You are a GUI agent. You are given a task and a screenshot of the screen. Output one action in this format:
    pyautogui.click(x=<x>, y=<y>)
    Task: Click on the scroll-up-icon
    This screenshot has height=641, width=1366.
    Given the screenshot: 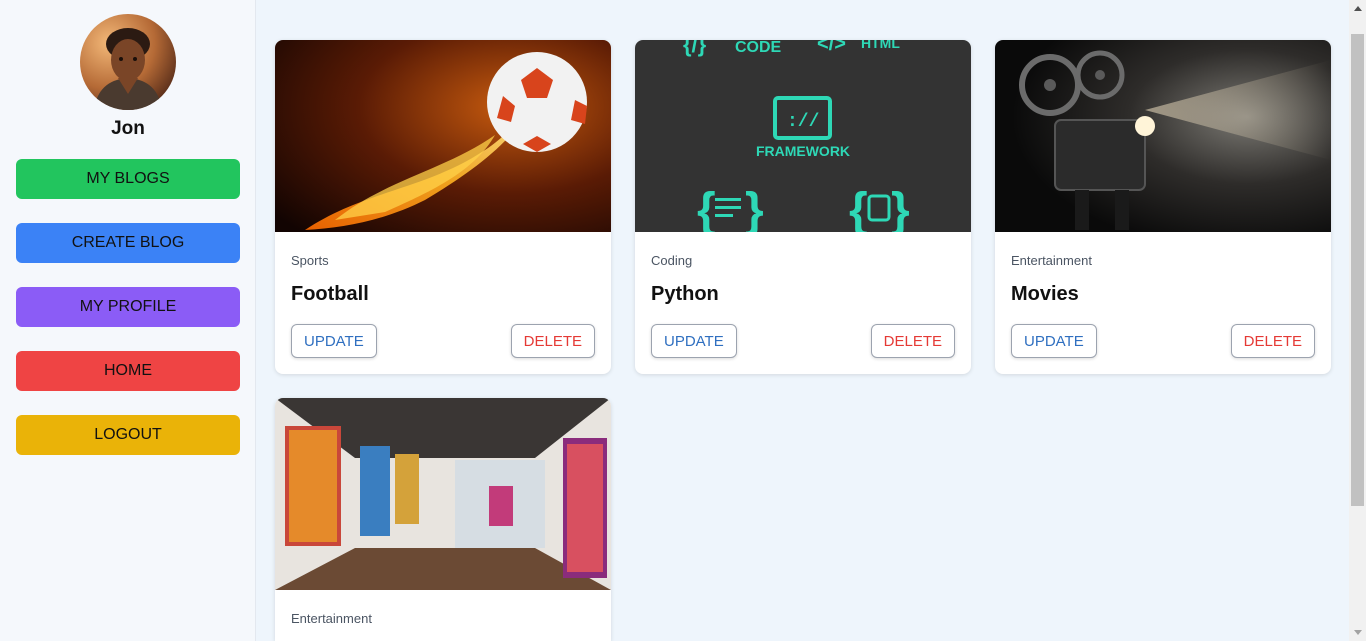 What is the action you would take?
    pyautogui.click(x=1358, y=8)
    